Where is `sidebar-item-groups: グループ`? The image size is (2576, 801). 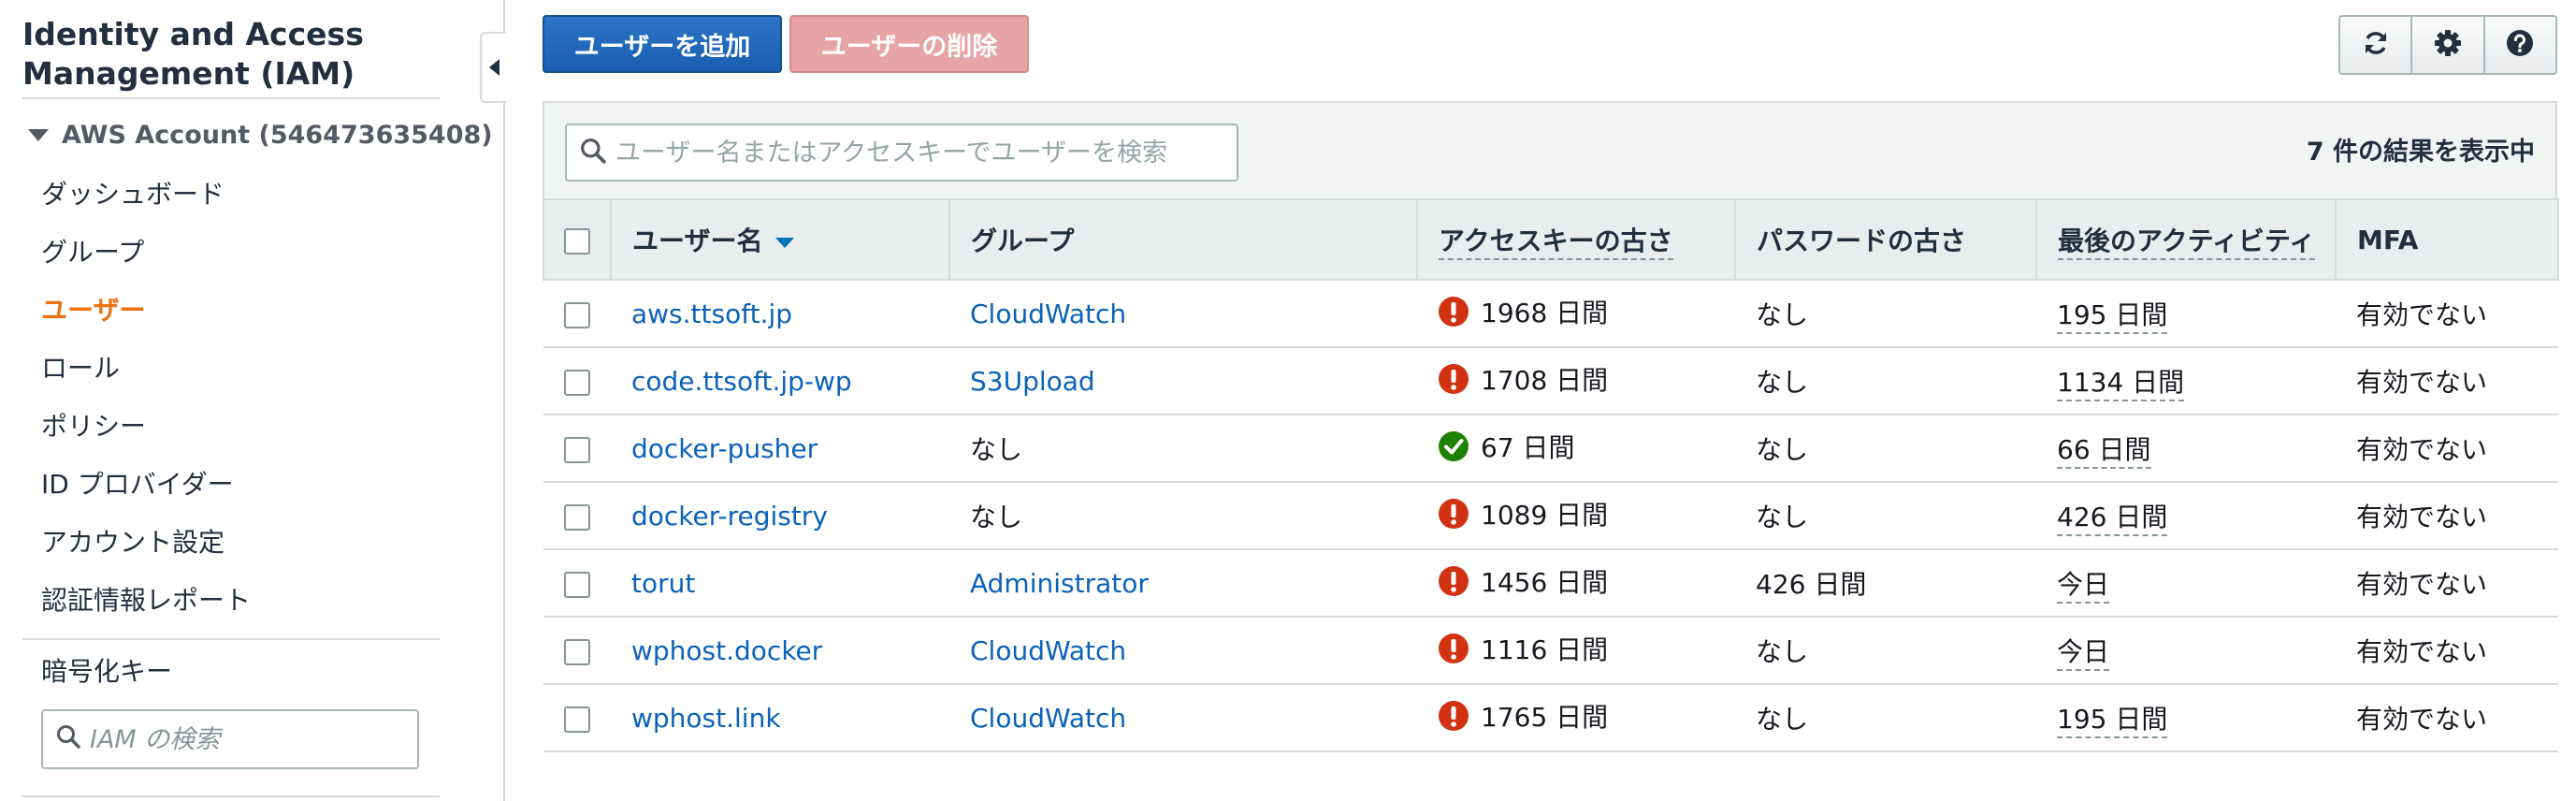
sidebar-item-groups: グループ is located at coordinates (92, 252).